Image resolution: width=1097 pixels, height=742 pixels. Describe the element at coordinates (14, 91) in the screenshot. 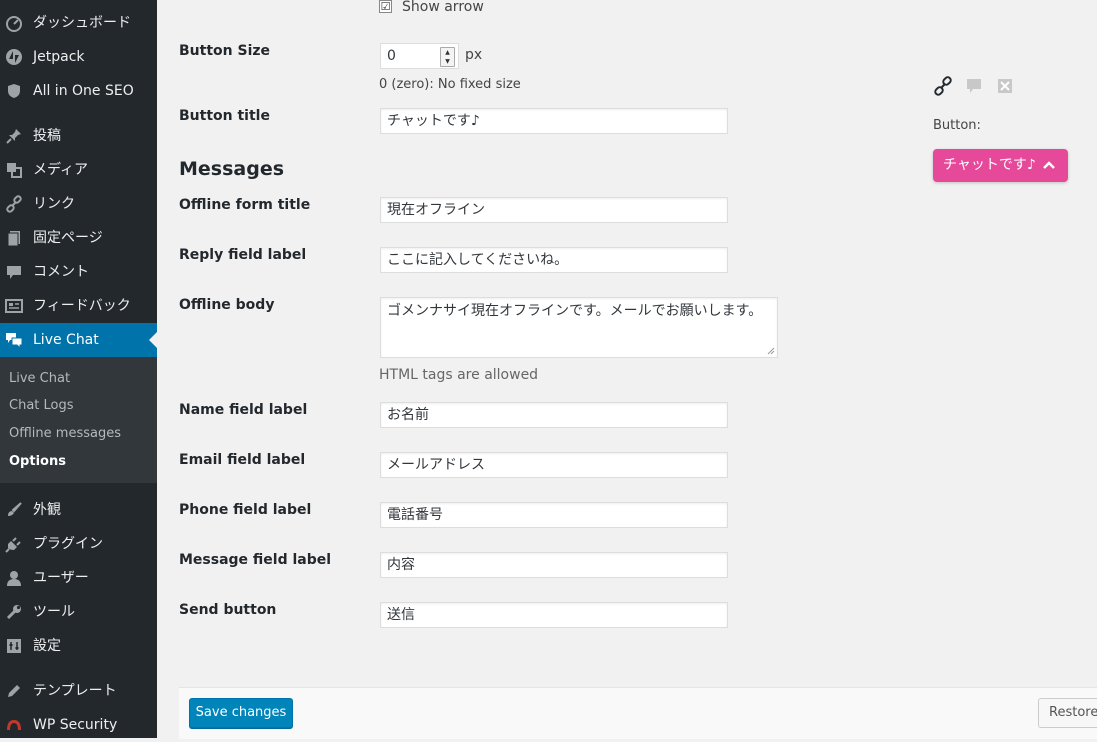

I see `shield-icon` at that location.